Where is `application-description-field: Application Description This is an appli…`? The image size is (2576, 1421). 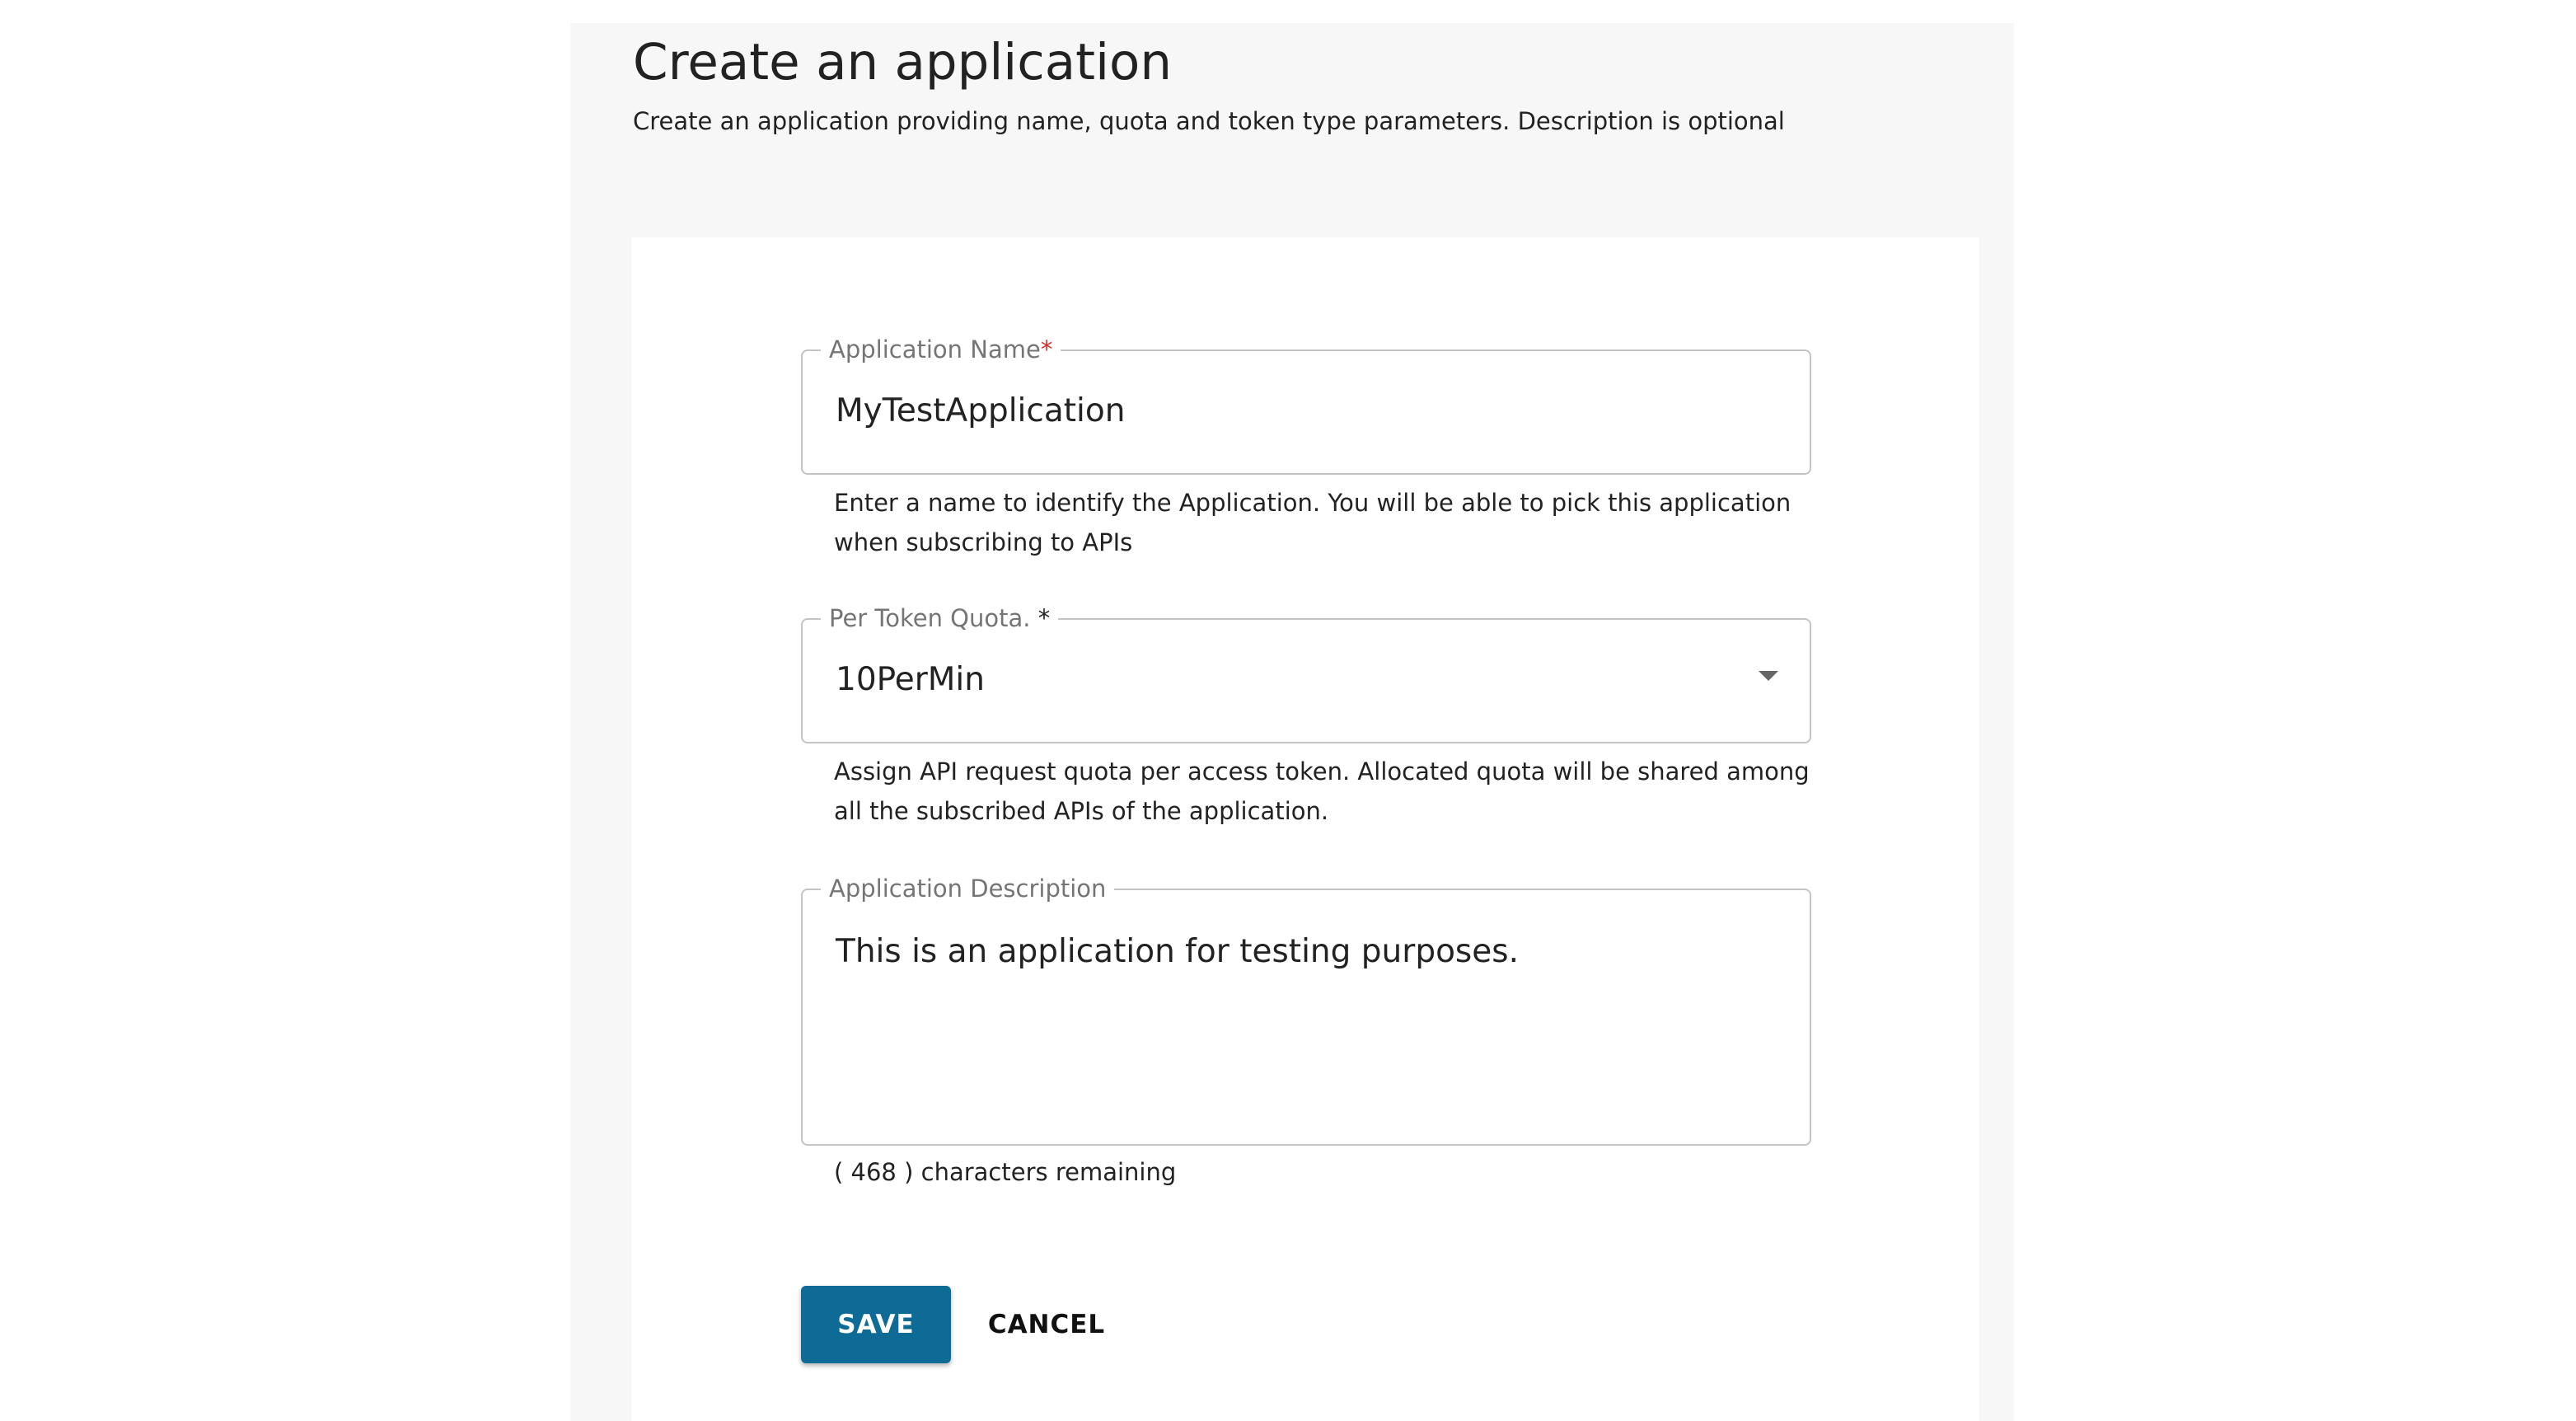 application-description-field: Application Description This is an appli… is located at coordinates (1306, 1009).